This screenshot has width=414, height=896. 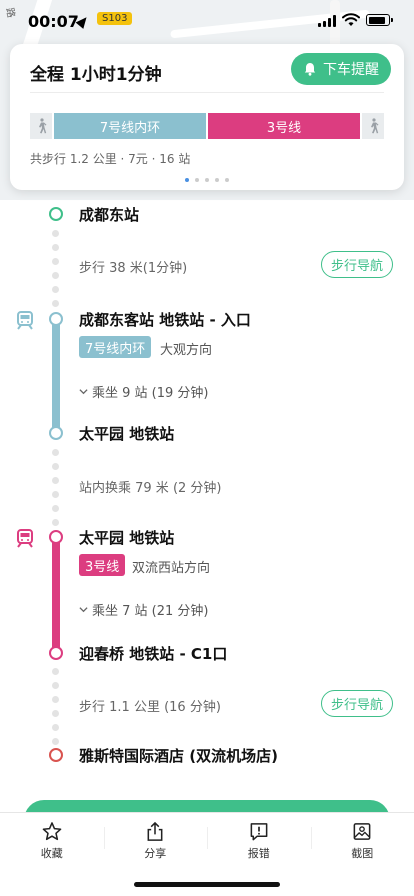 What do you see at coordinates (51, 853) in the screenshot?
I see `tab-label: 收藏` at bounding box center [51, 853].